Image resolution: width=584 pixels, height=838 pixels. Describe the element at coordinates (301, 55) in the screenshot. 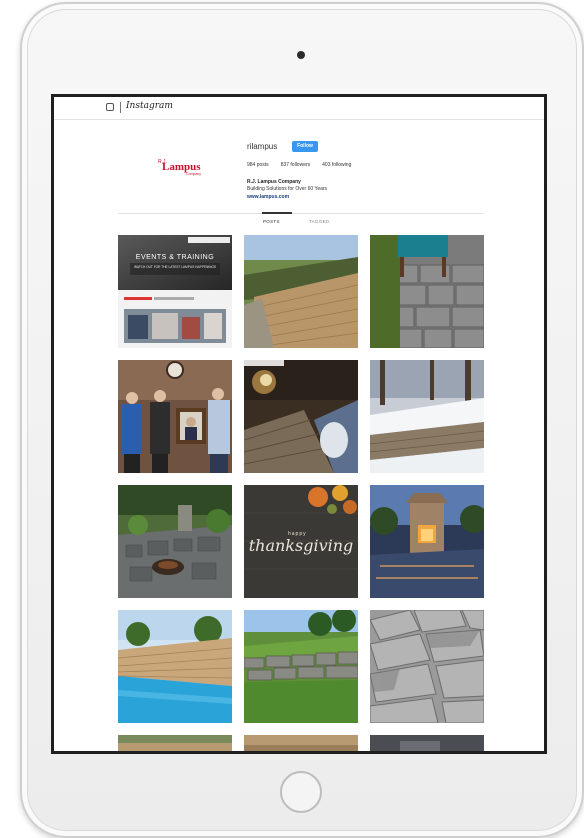

I see `front-camera` at that location.